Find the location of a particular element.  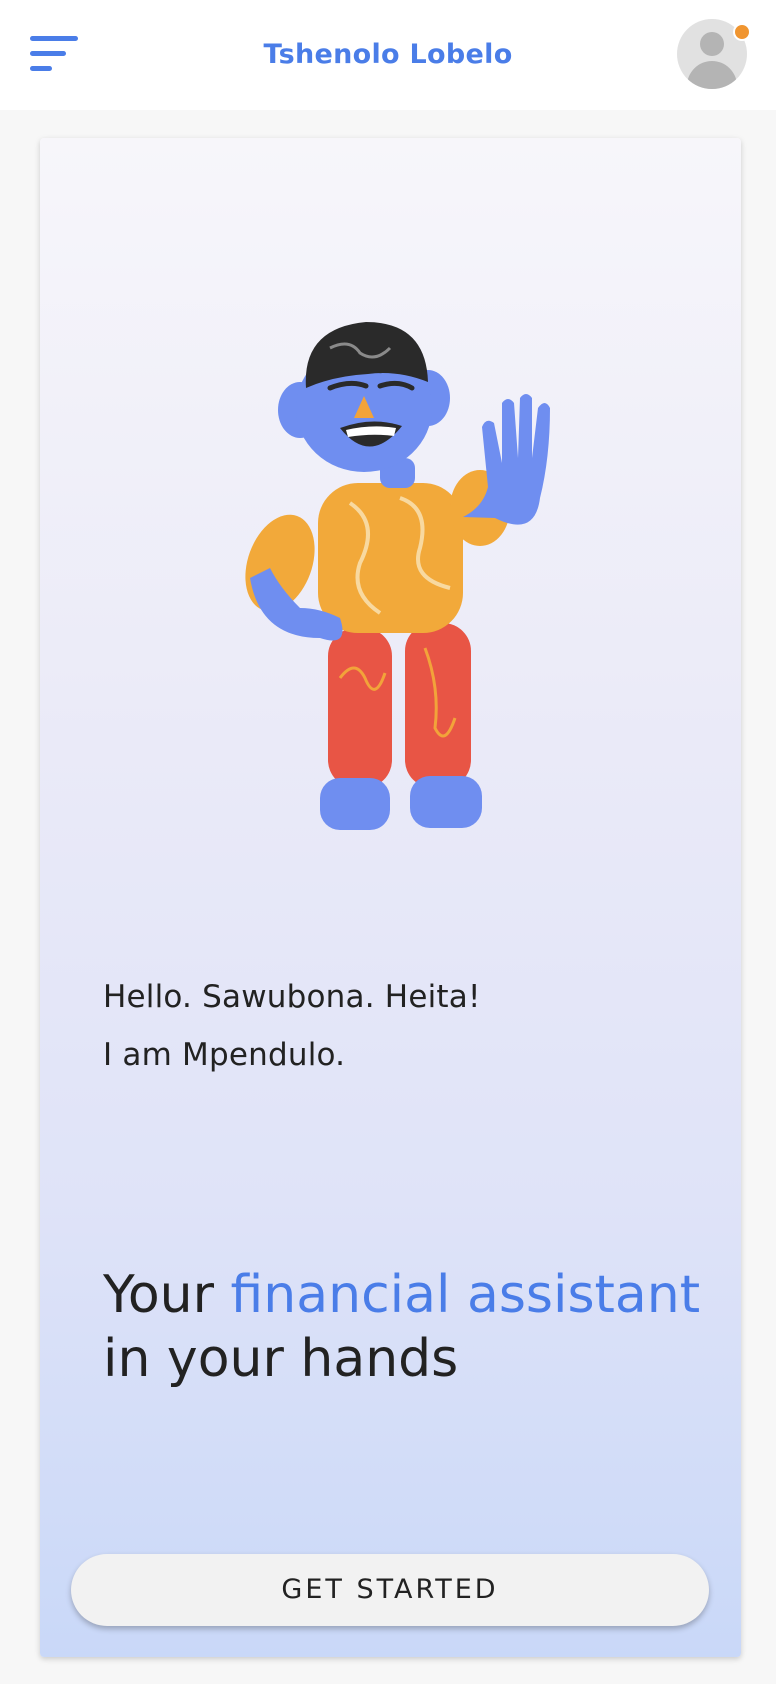

mascot-left-shoe is located at coordinates (355, 804).